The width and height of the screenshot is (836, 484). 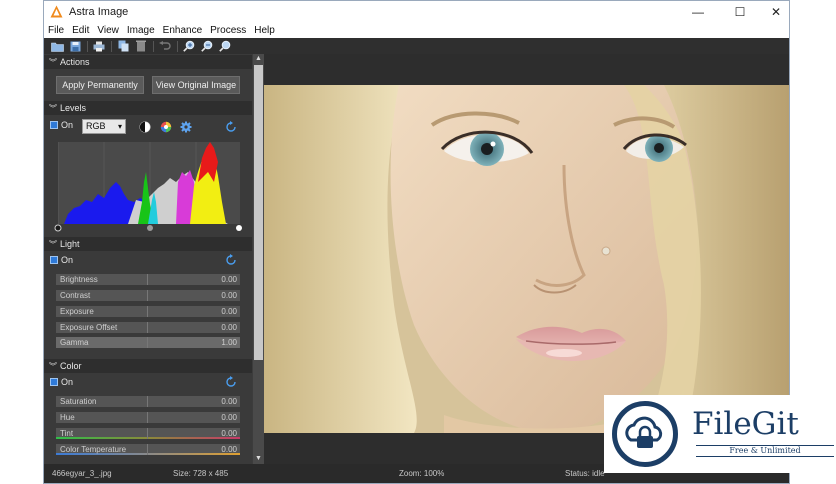 What do you see at coordinates (264, 30) in the screenshot?
I see `menu-help: Help` at bounding box center [264, 30].